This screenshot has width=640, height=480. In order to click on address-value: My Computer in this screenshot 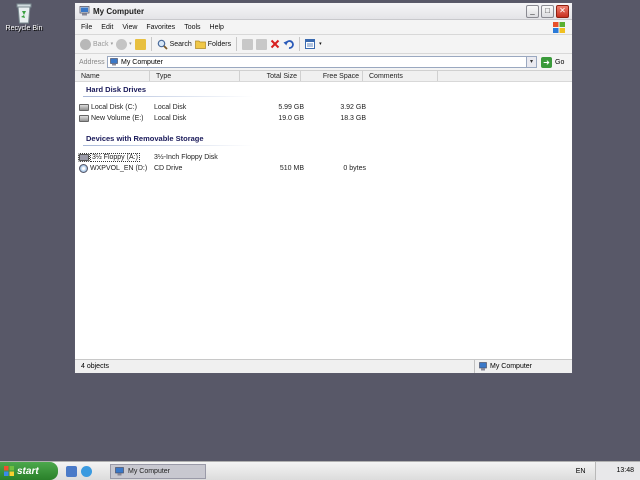, I will do `click(142, 62)`.